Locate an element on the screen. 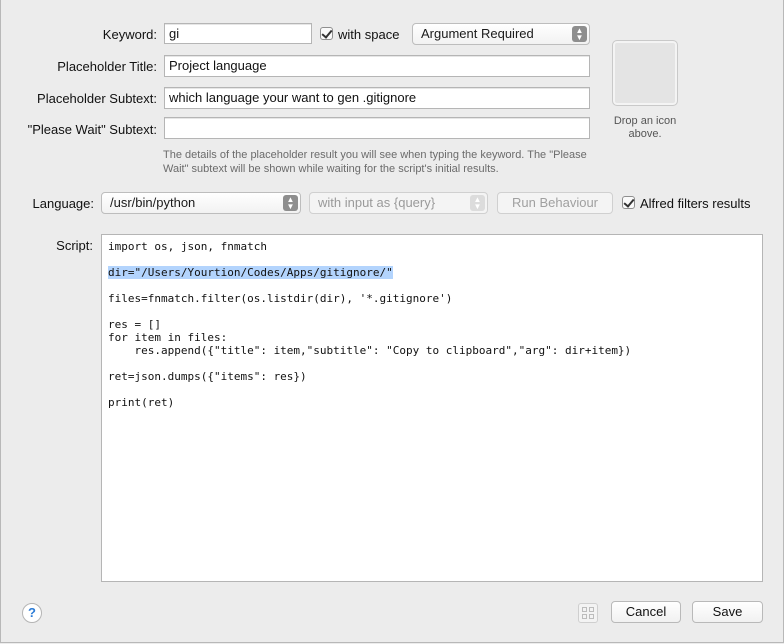 This screenshot has width=784, height=644. script-line: print(ret) is located at coordinates (141, 402).